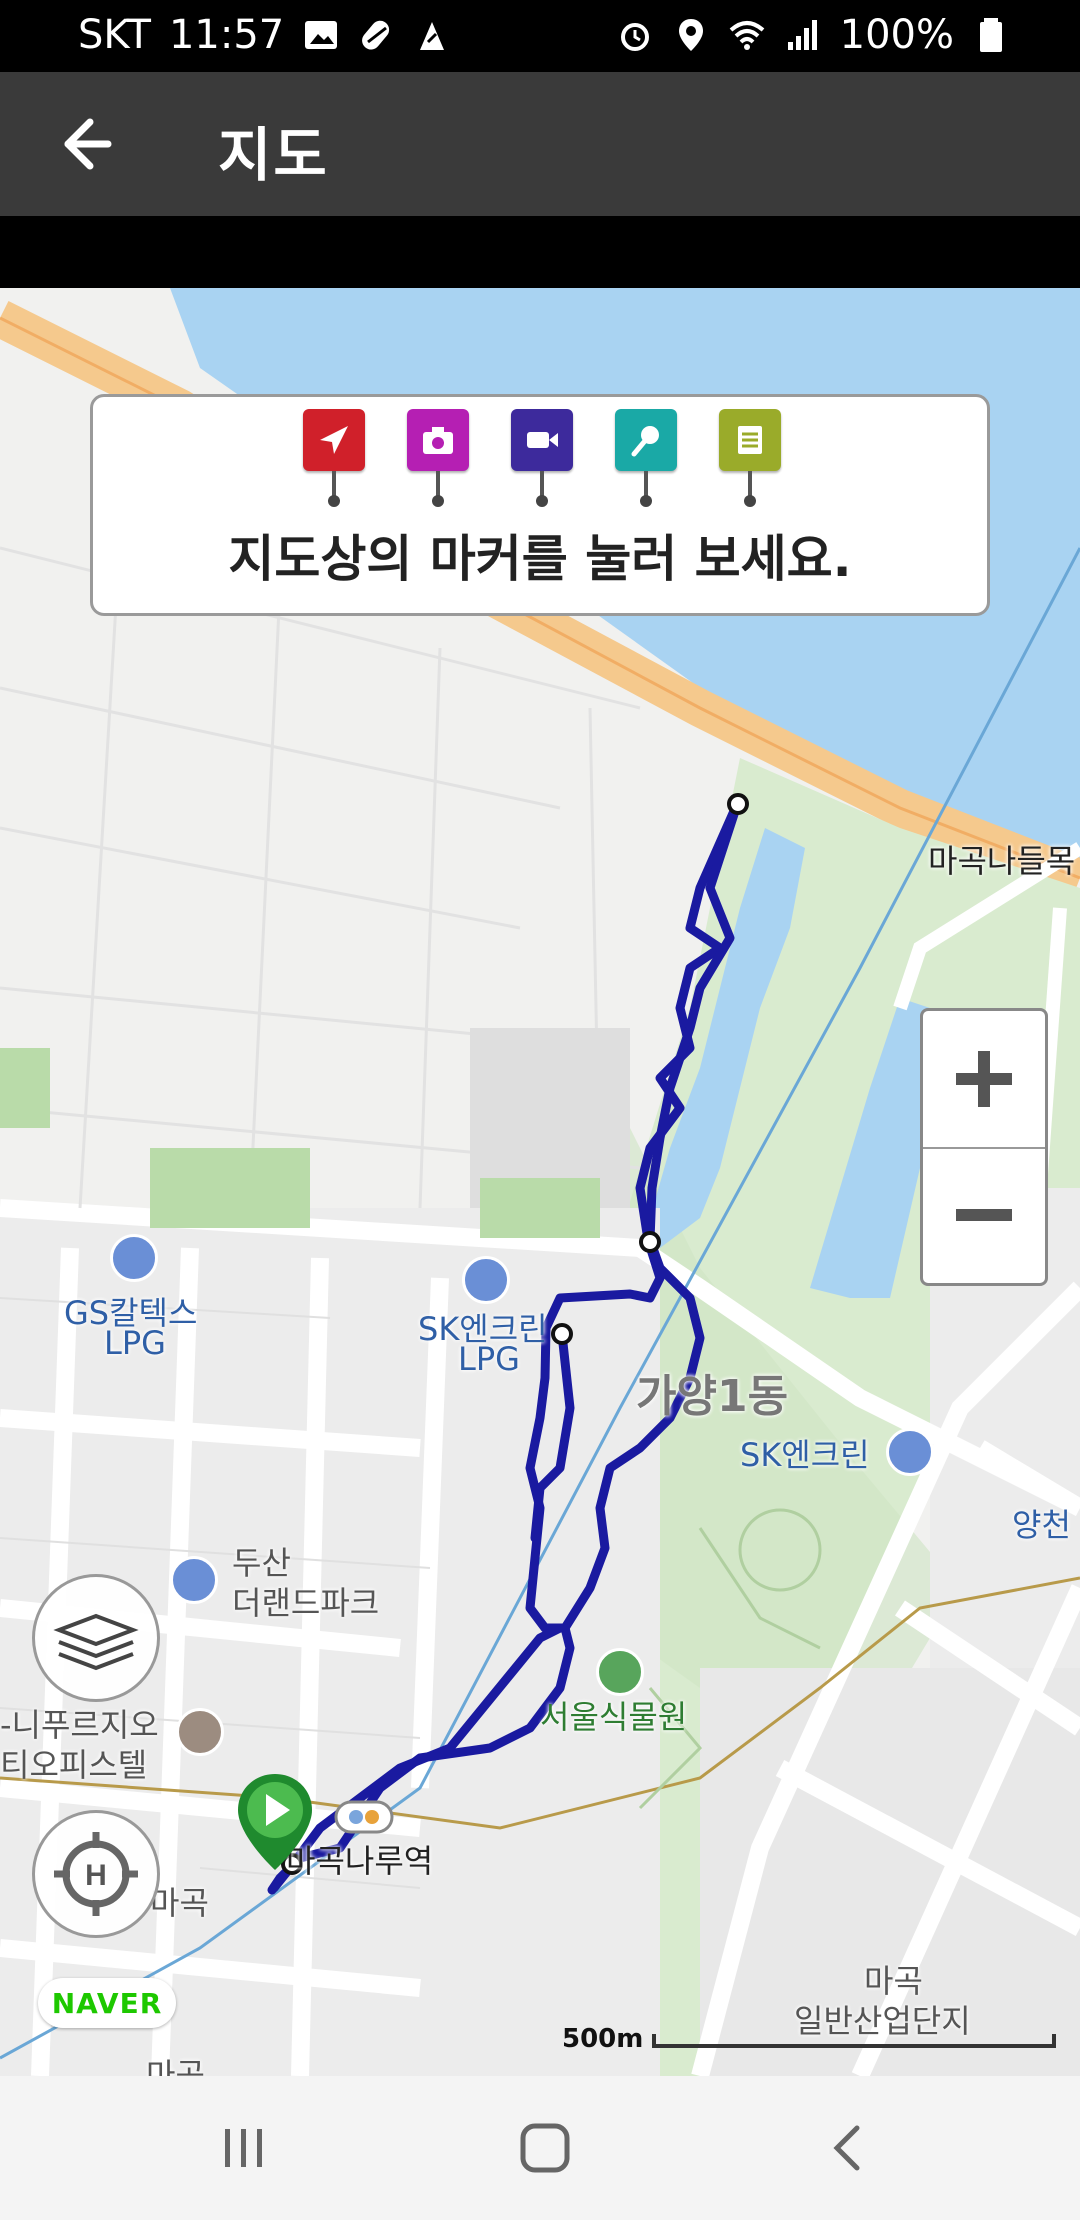  What do you see at coordinates (85, 144) in the screenshot?
I see `back-arrow-icon` at bounding box center [85, 144].